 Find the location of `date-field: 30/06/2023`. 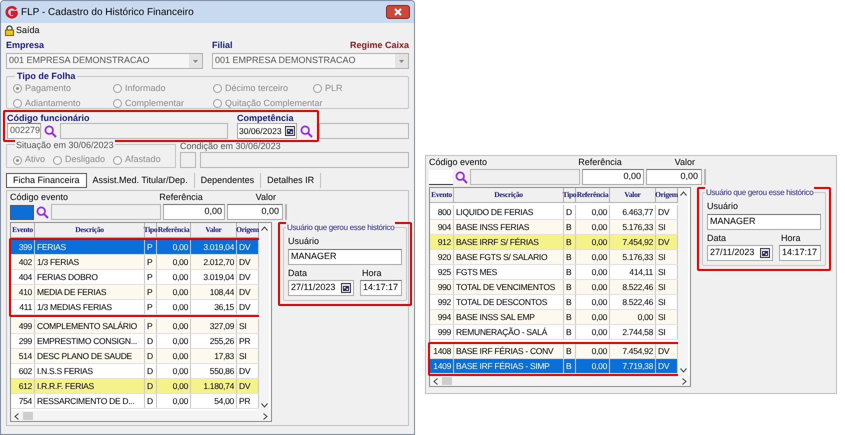

date-field: 30/06/2023 is located at coordinates (267, 131).